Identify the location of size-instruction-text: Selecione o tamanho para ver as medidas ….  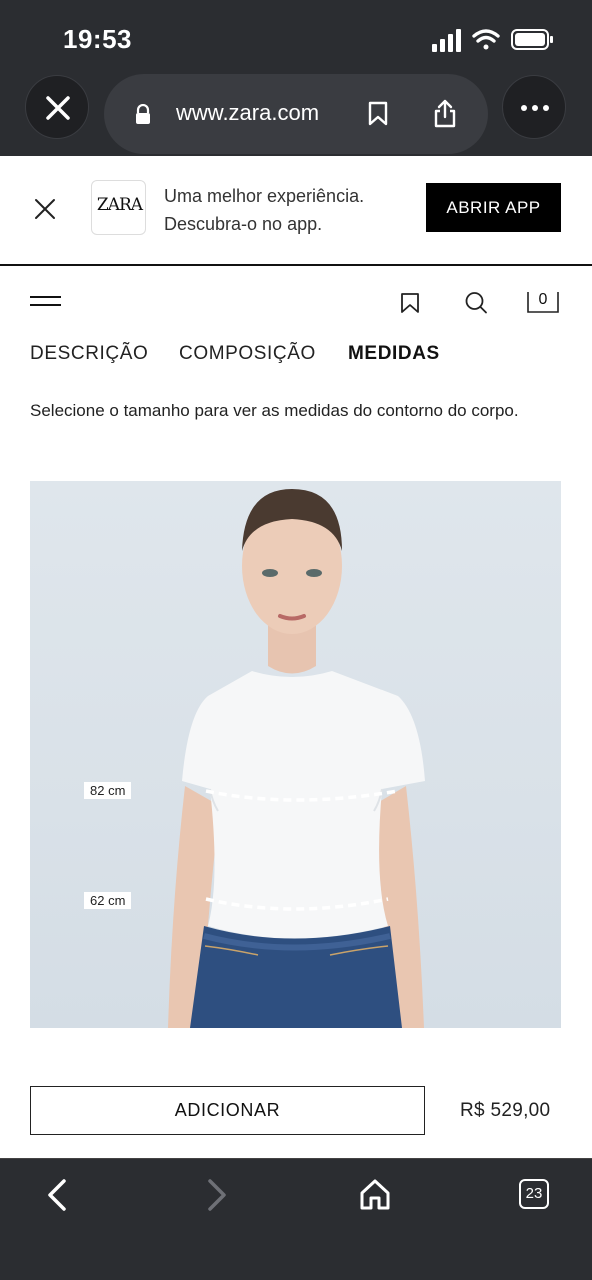
(274, 410).